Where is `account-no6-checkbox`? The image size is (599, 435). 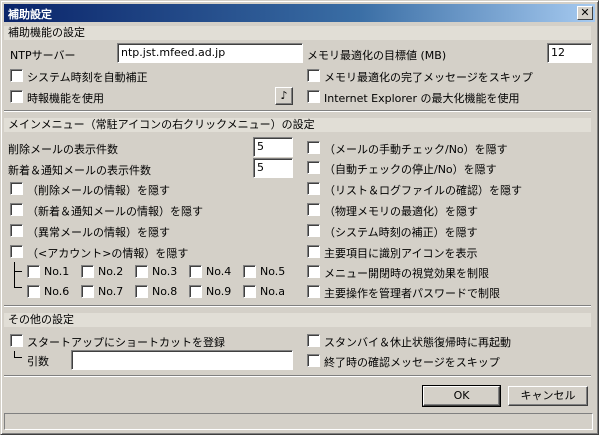
account-no6-checkbox is located at coordinates (33, 291).